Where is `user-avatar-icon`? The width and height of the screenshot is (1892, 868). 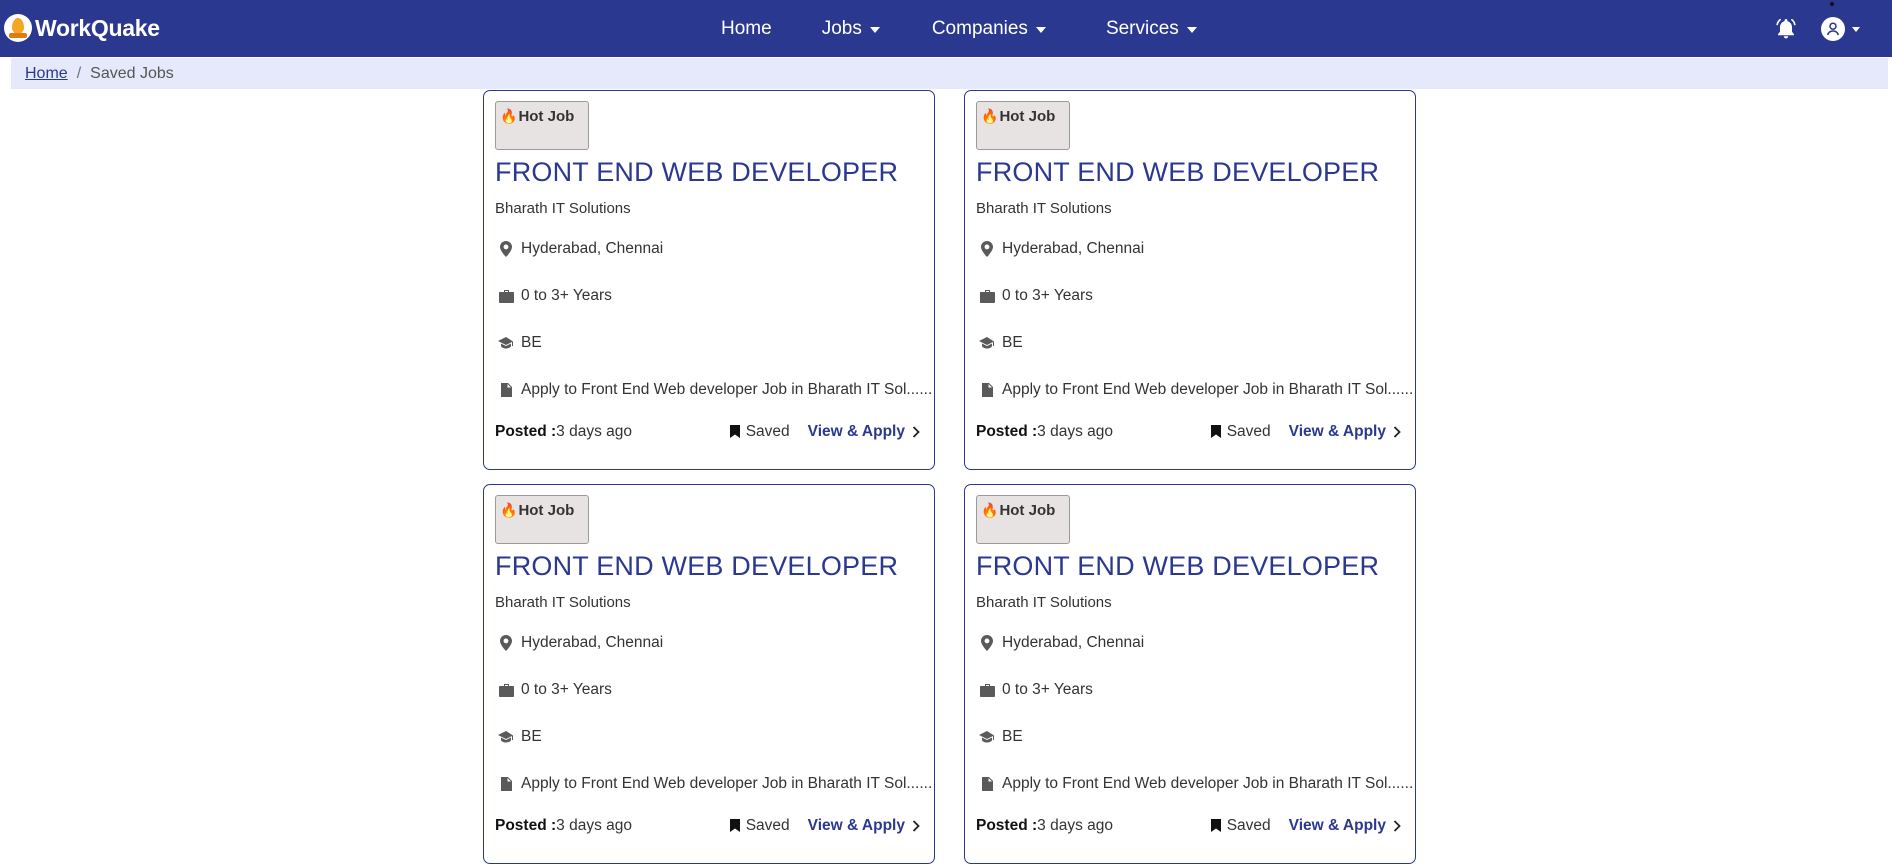
user-avatar-icon is located at coordinates (1833, 28).